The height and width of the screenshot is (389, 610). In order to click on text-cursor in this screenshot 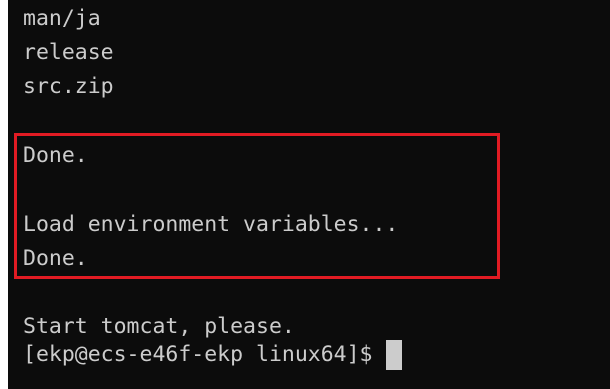, I will do `click(394, 355)`.